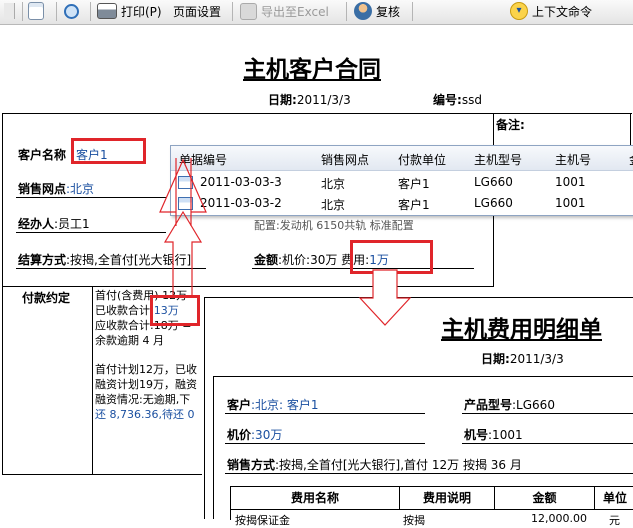  What do you see at coordinates (183, 226) in the screenshot?
I see `up-arrow-icon` at bounding box center [183, 226].